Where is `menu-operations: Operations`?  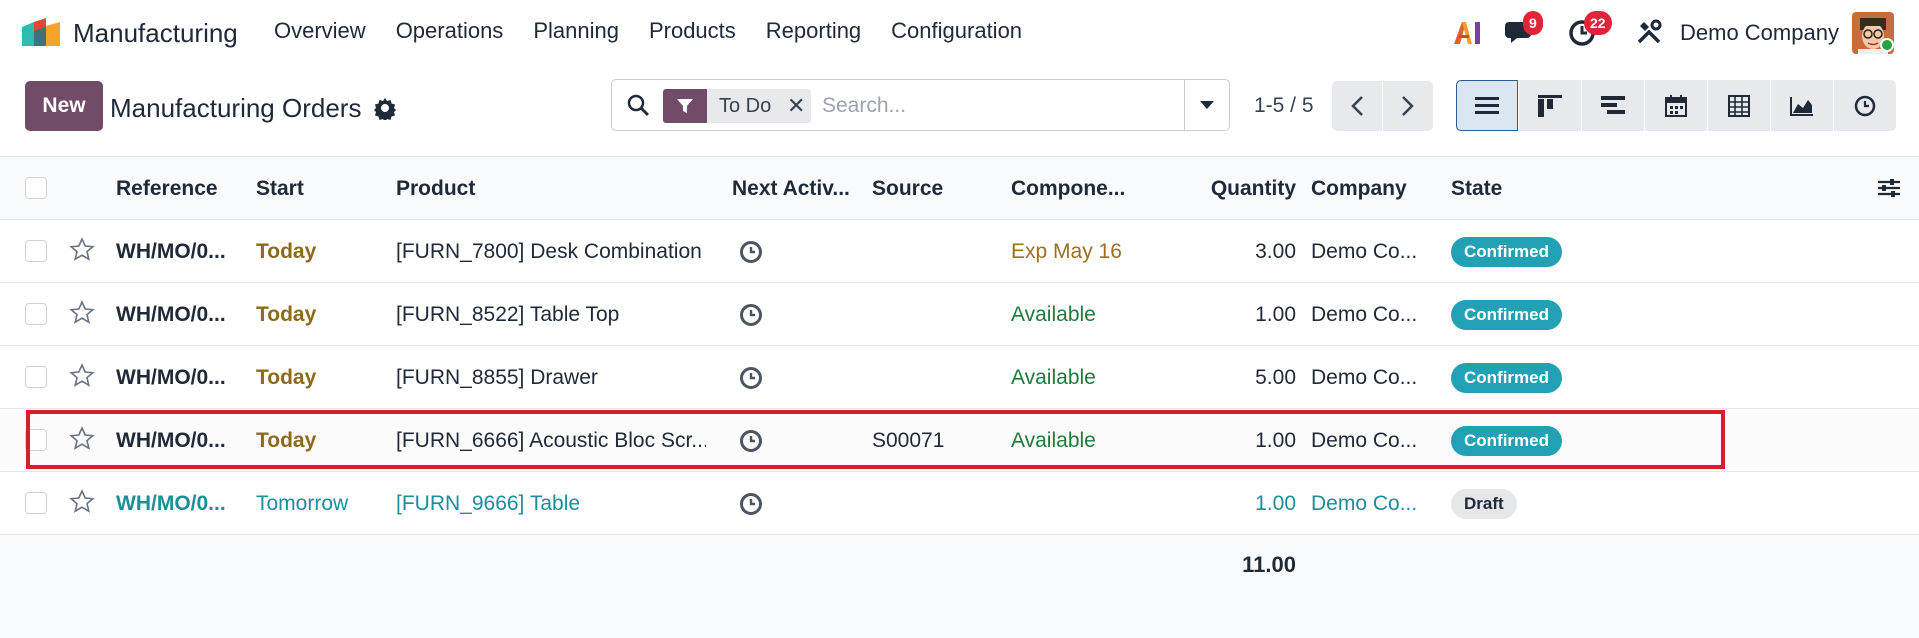
menu-operations: Operations is located at coordinates (450, 31).